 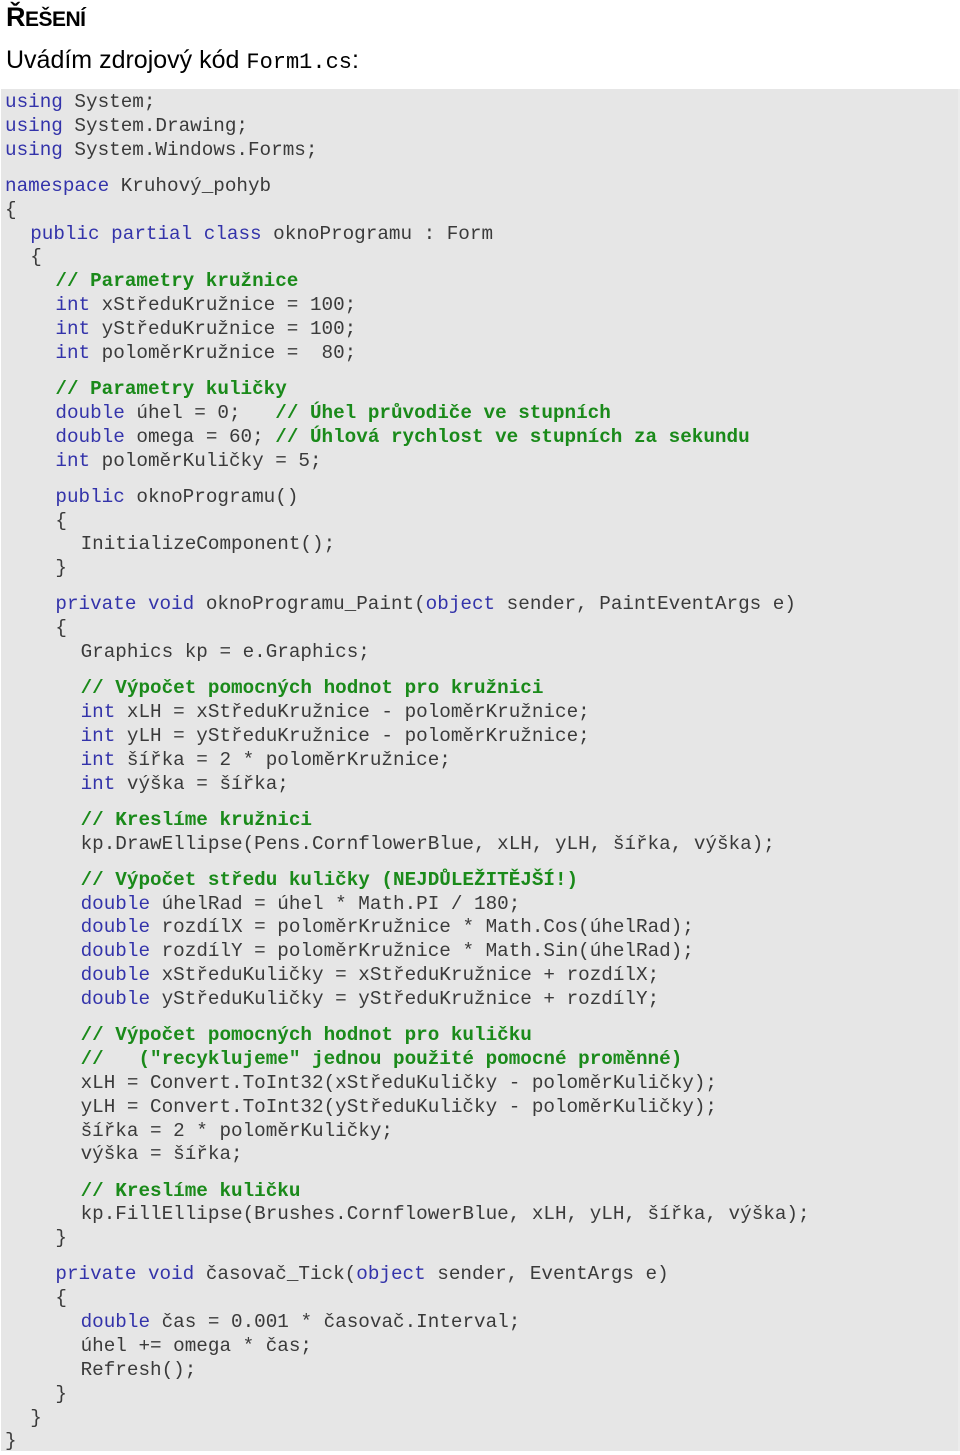 I want to click on code-line: // Parametry kružnice, so click(x=176, y=281).